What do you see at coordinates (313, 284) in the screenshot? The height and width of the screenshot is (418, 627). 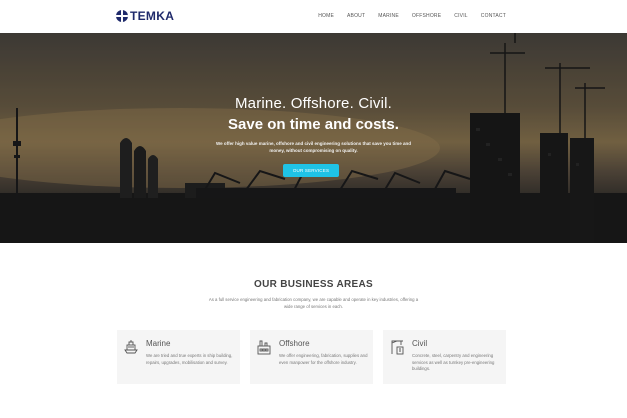 I see `business-areas-title: OUR BUSINESS AREAS` at bounding box center [313, 284].